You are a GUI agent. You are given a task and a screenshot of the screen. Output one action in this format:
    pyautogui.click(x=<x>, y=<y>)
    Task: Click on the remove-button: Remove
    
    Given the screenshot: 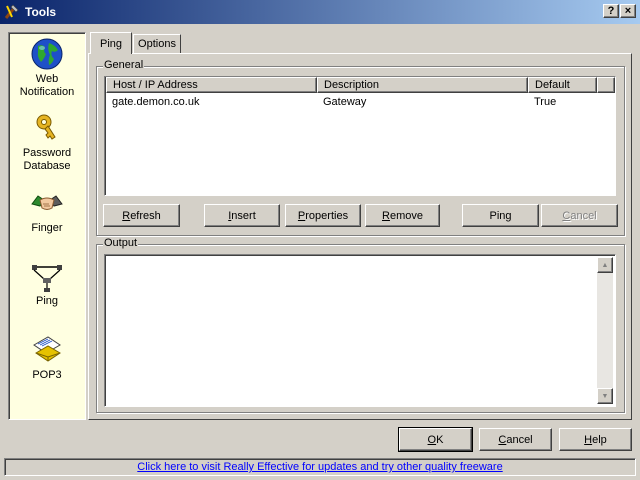 What is the action you would take?
    pyautogui.click(x=402, y=215)
    